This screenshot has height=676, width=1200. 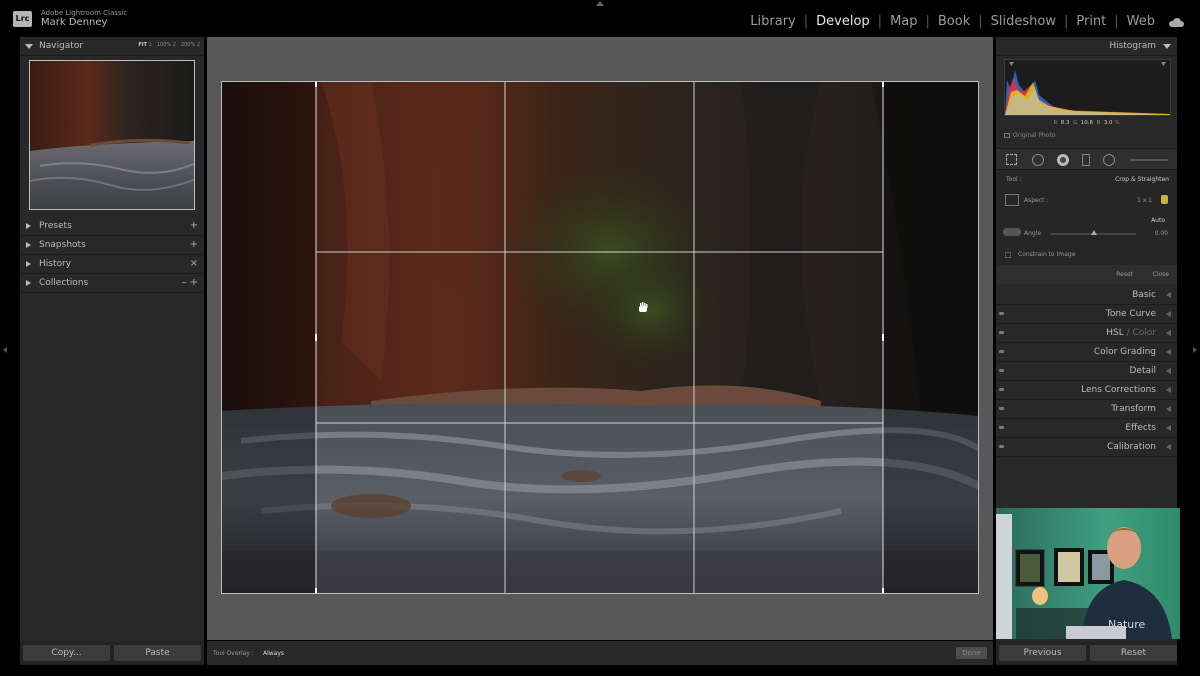 I want to click on r-label: R, so click(x=1055, y=123).